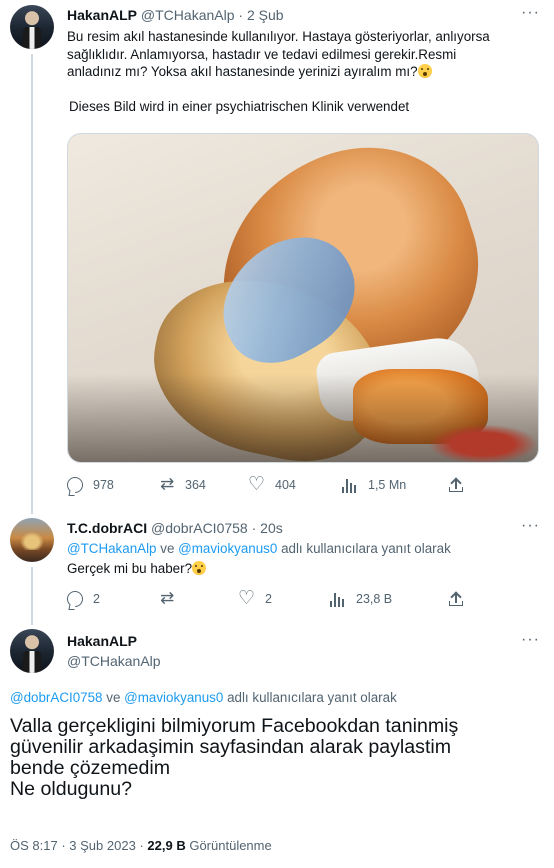  What do you see at coordinates (374, 599) in the screenshot?
I see `views-count: 23,8 B` at bounding box center [374, 599].